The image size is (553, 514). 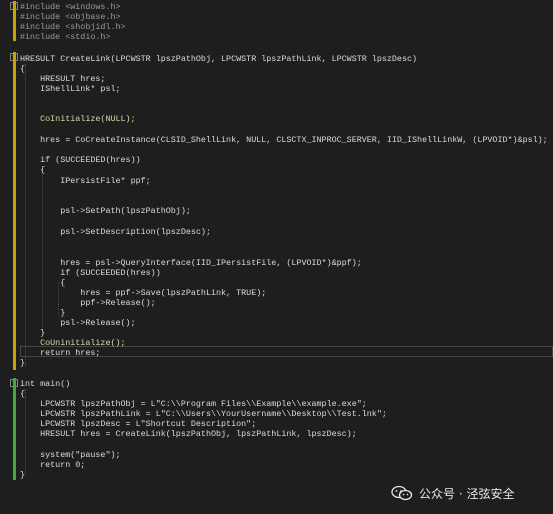 I want to click on code-line: HRESULT hres;, so click(x=63, y=79).